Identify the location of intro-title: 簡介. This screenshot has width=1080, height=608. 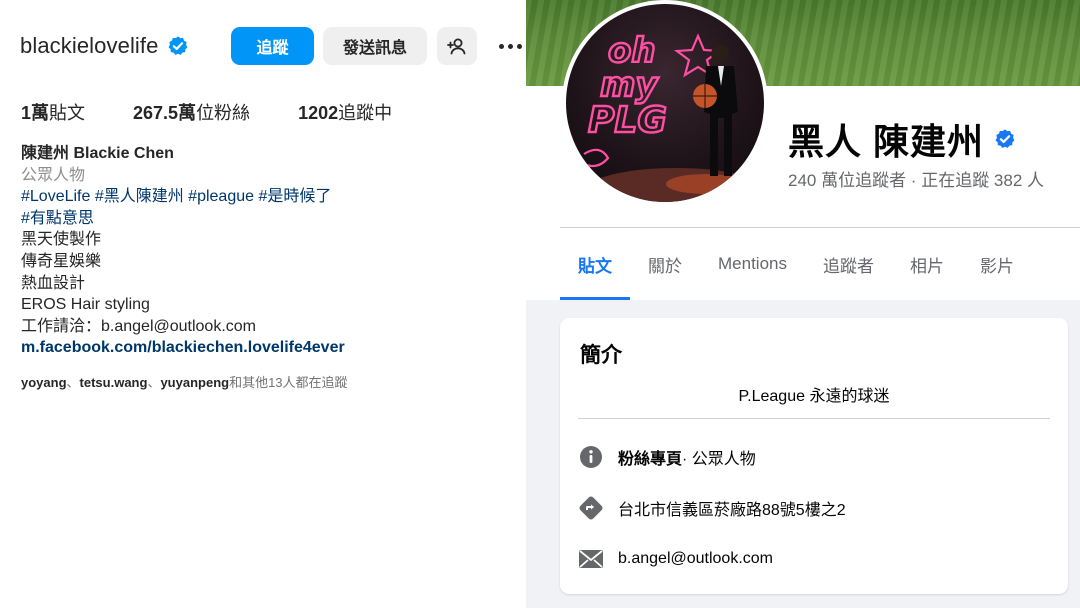
(601, 355).